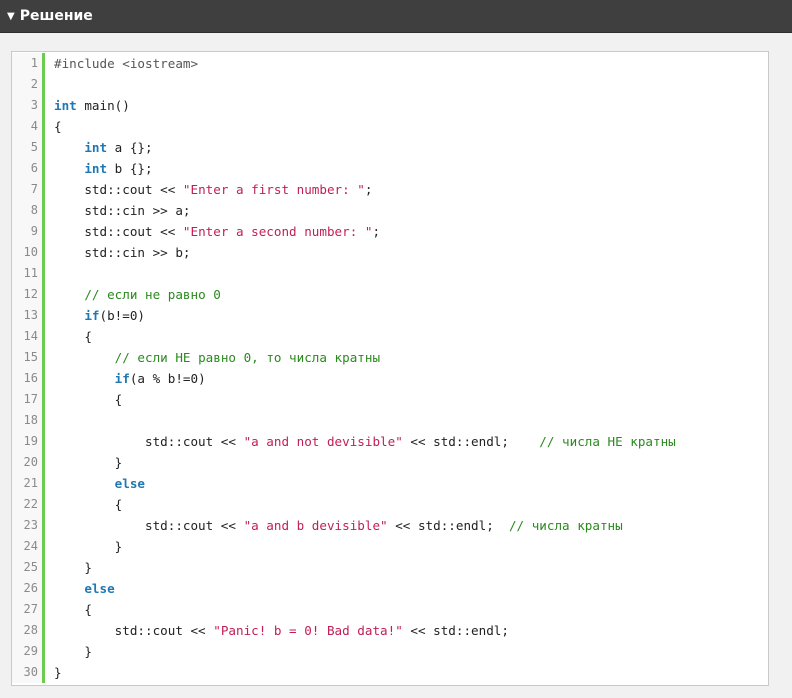 The width and height of the screenshot is (792, 698). I want to click on line-number: 11, so click(28, 273).